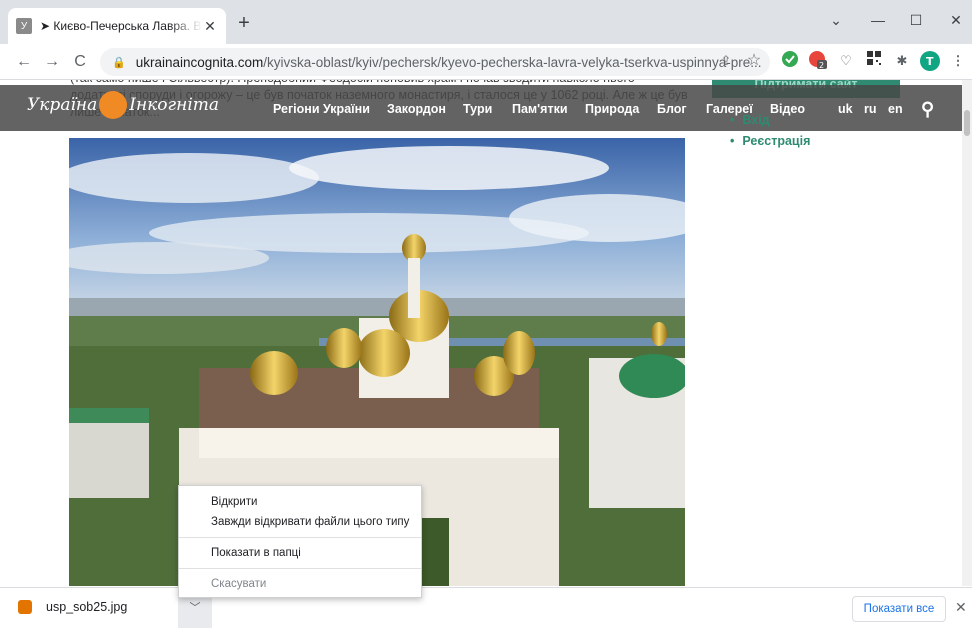  I want to click on sidebar-links: Вхід Реєстрація, so click(770, 131).